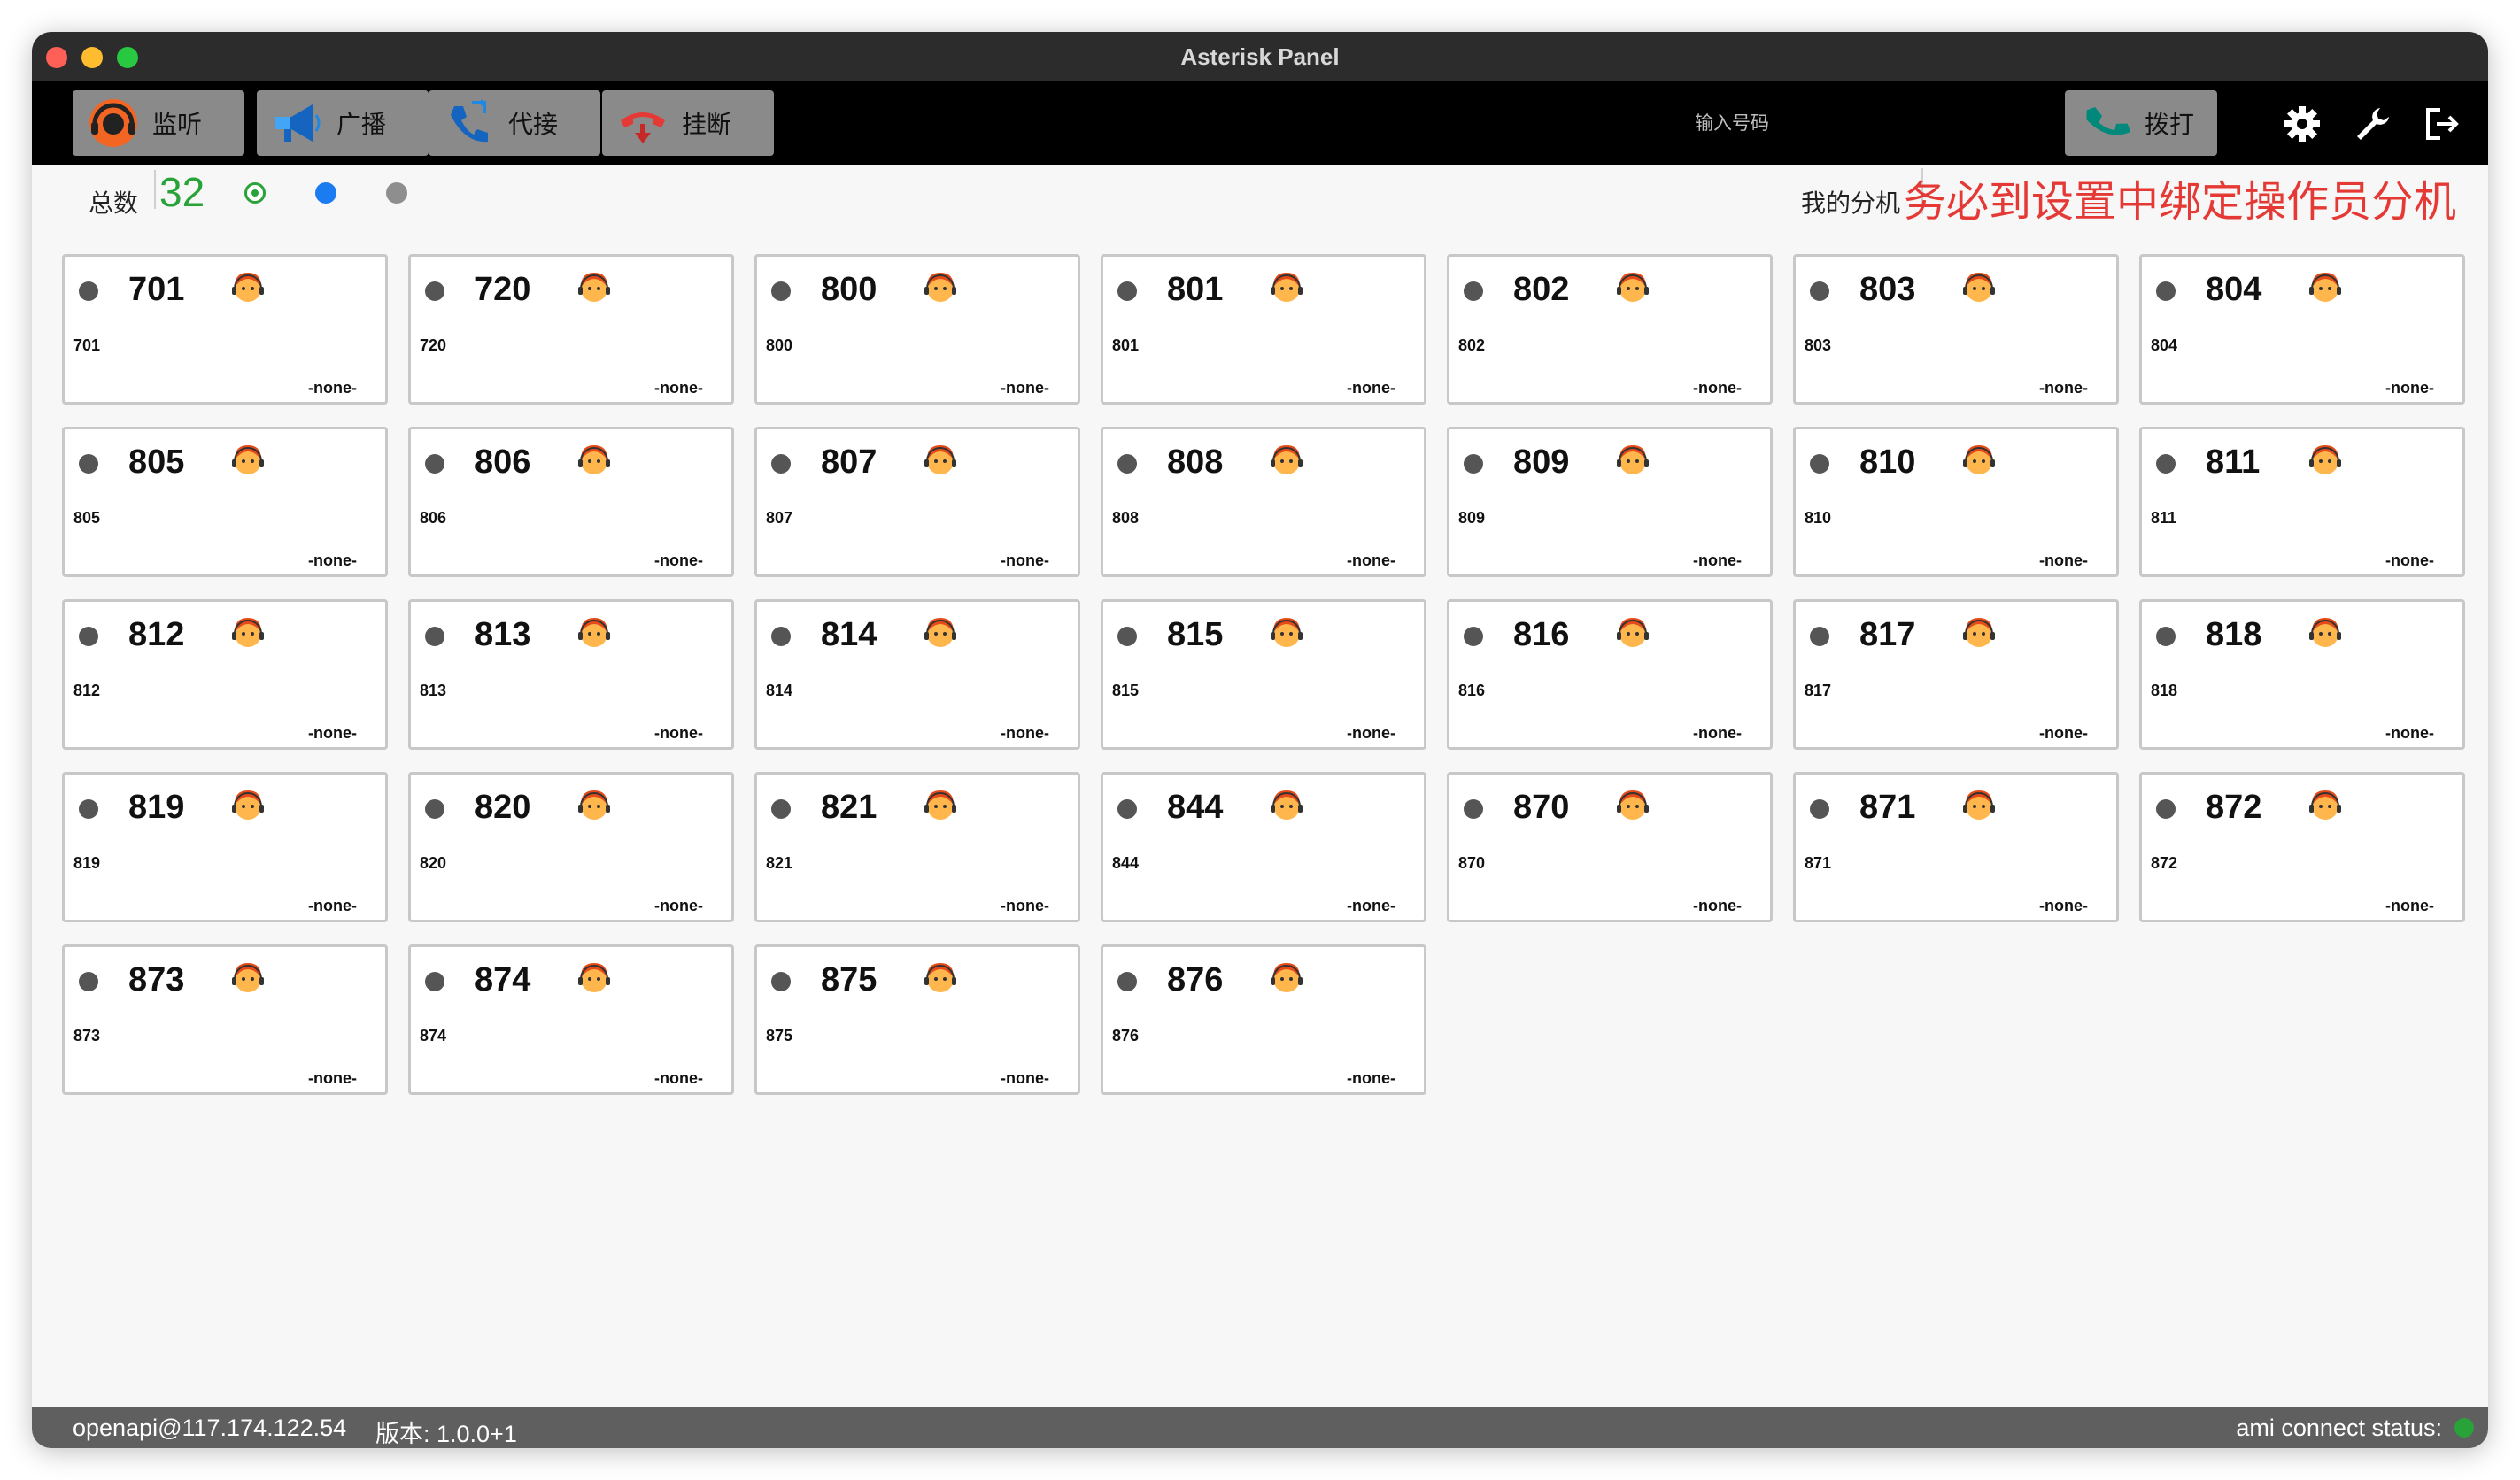 This screenshot has width=2520, height=1480. I want to click on extension-name: 816, so click(1472, 690).